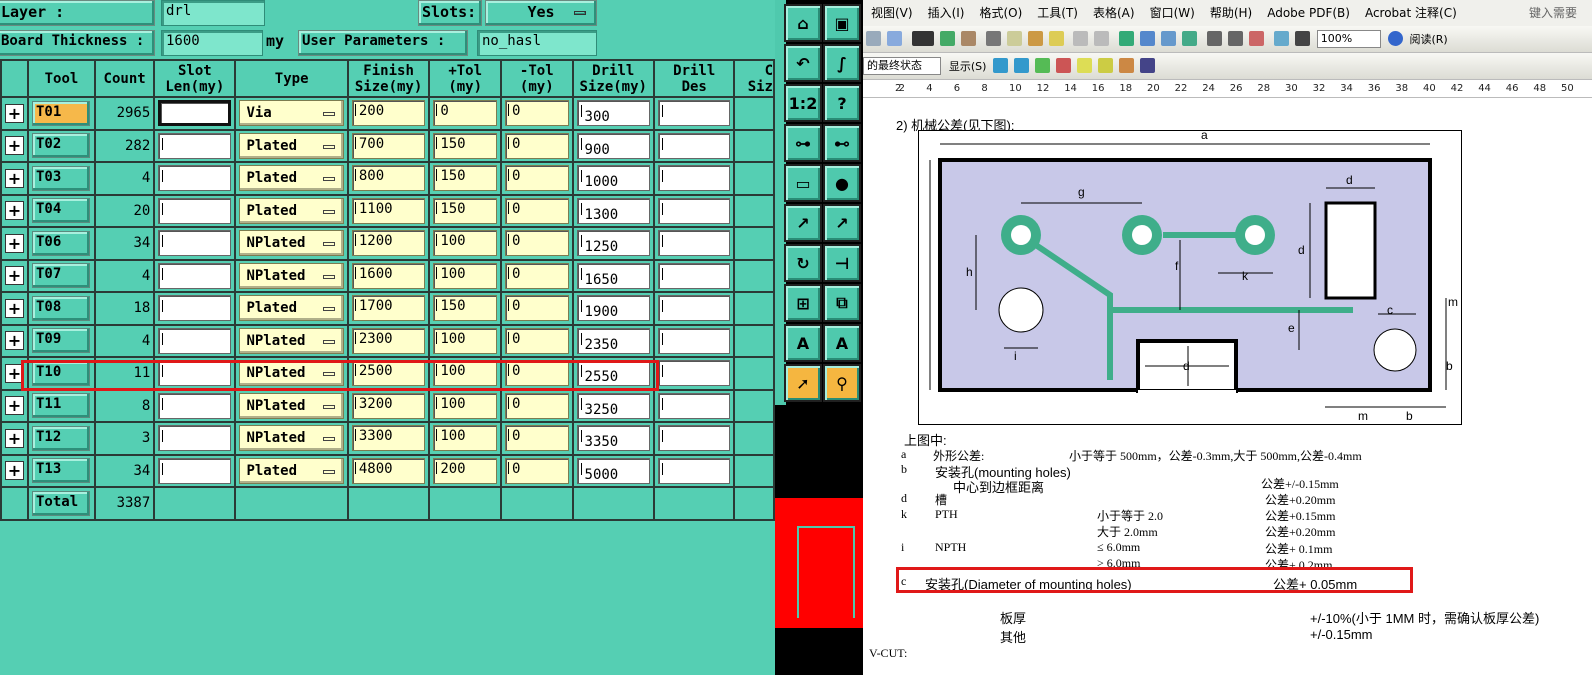 The height and width of the screenshot is (675, 1592). I want to click on comment-icon, so click(1085, 65).